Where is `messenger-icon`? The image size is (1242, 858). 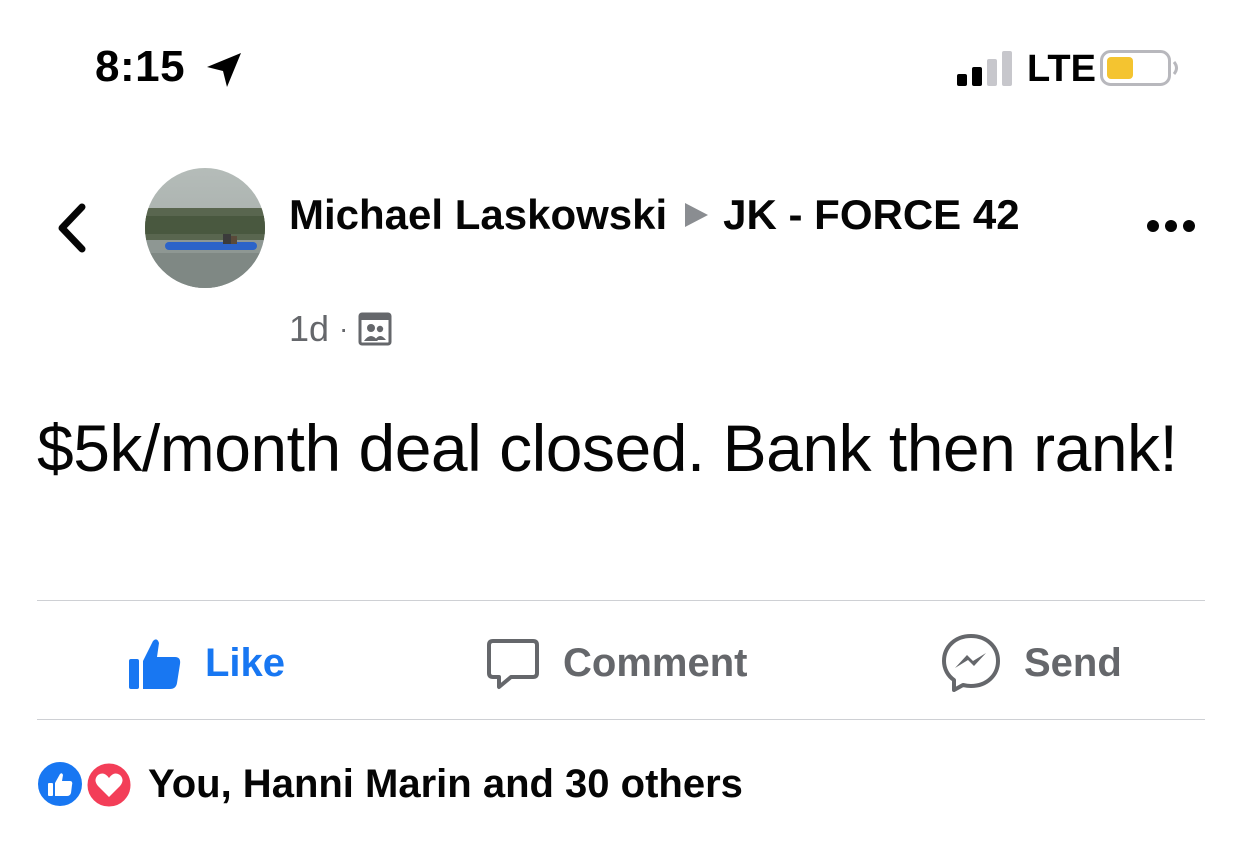 messenger-icon is located at coordinates (971, 663).